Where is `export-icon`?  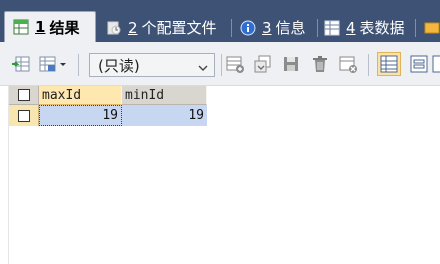 export-icon is located at coordinates (21, 64).